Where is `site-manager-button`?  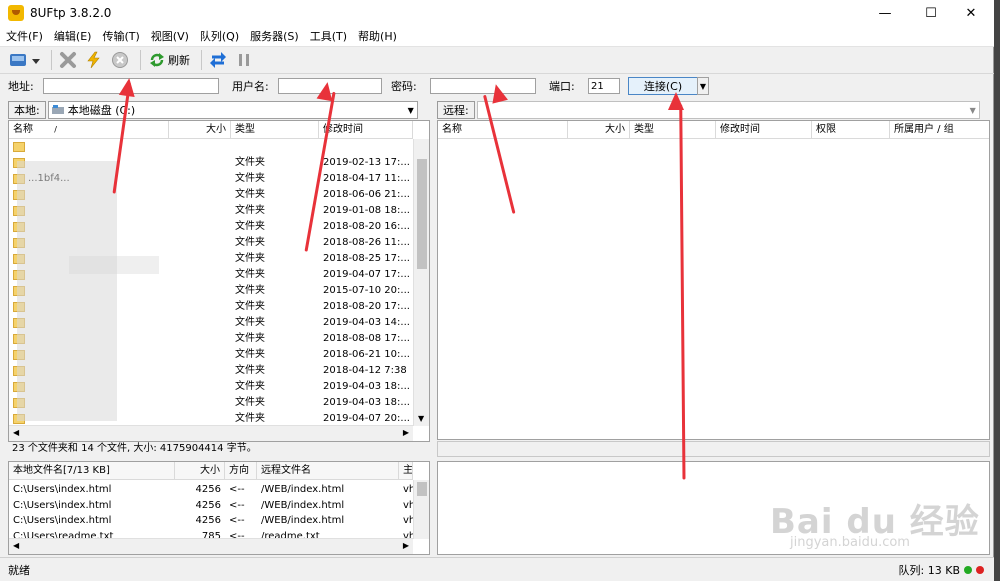 site-manager-button is located at coordinates (25, 60).